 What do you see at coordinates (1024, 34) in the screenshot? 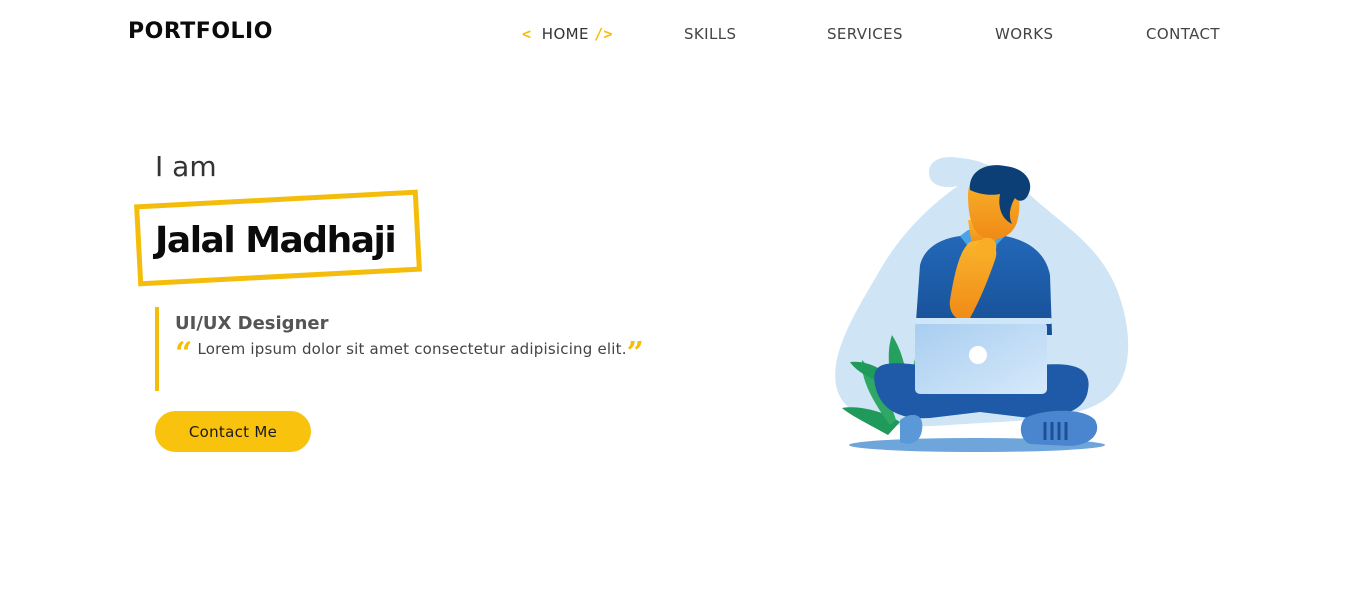
I see `nav-item-works: WORKS` at bounding box center [1024, 34].